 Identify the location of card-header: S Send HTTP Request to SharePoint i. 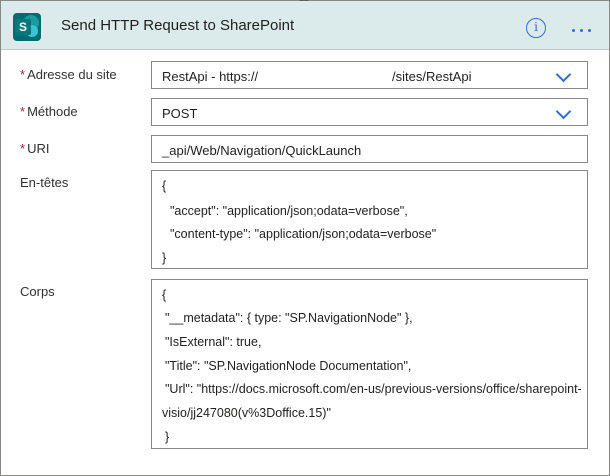
(305, 25).